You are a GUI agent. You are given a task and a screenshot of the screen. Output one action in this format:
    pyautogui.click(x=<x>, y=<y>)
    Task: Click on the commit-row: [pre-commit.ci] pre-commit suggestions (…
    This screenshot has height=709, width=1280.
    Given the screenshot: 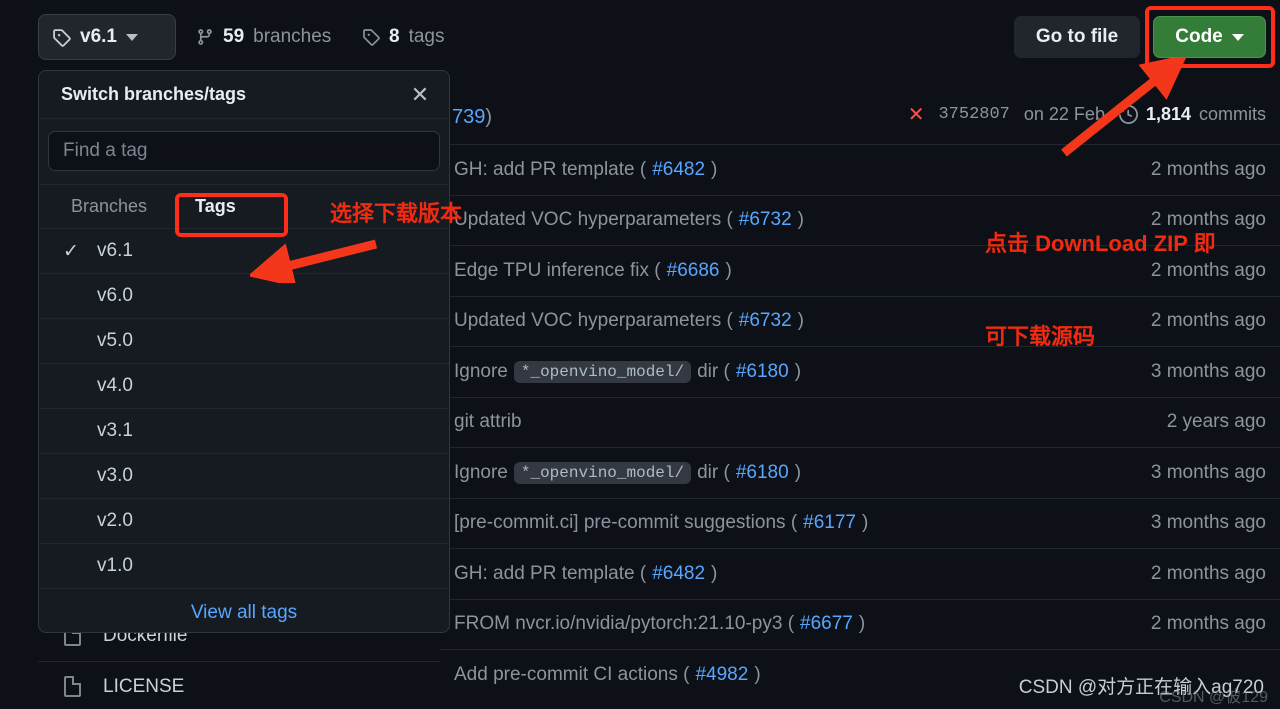 What is the action you would take?
    pyautogui.click(x=860, y=522)
    